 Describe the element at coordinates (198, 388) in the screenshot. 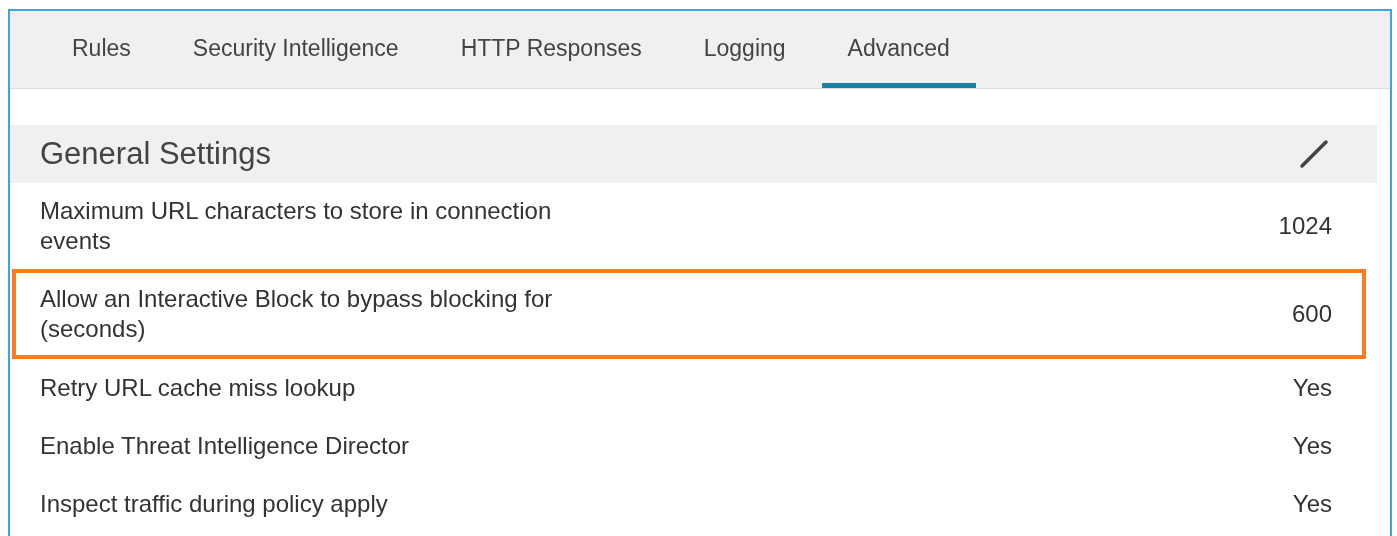

I see `setting-label: Retry URL cache miss lookup` at that location.